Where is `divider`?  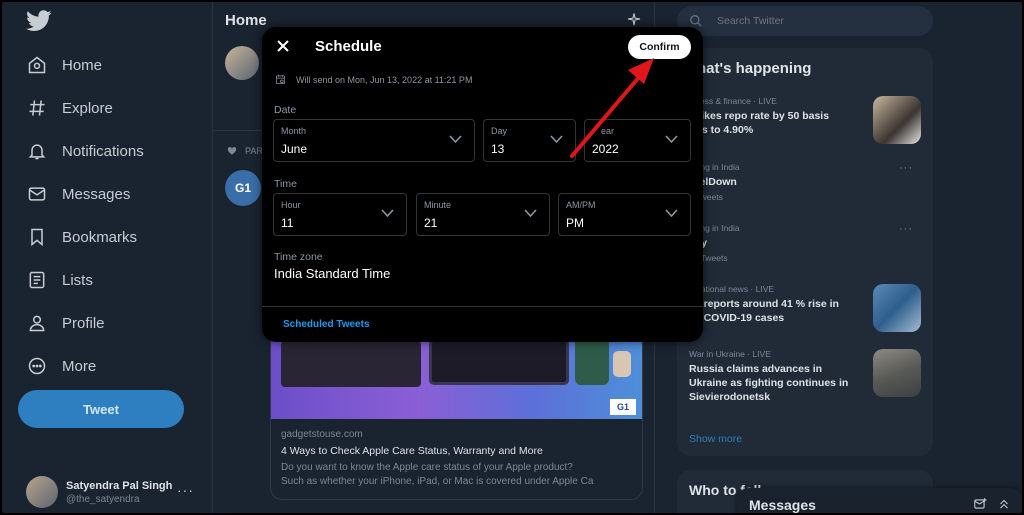 divider is located at coordinates (482, 306).